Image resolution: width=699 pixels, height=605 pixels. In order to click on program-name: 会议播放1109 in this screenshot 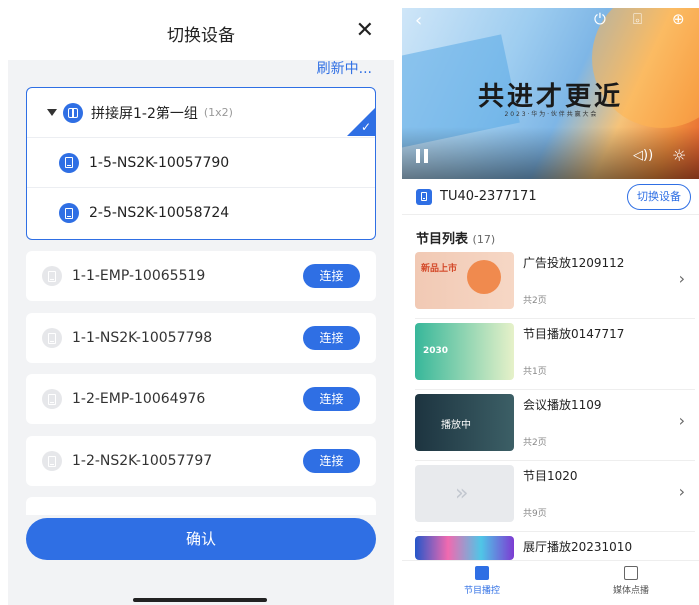, I will do `click(562, 405)`.